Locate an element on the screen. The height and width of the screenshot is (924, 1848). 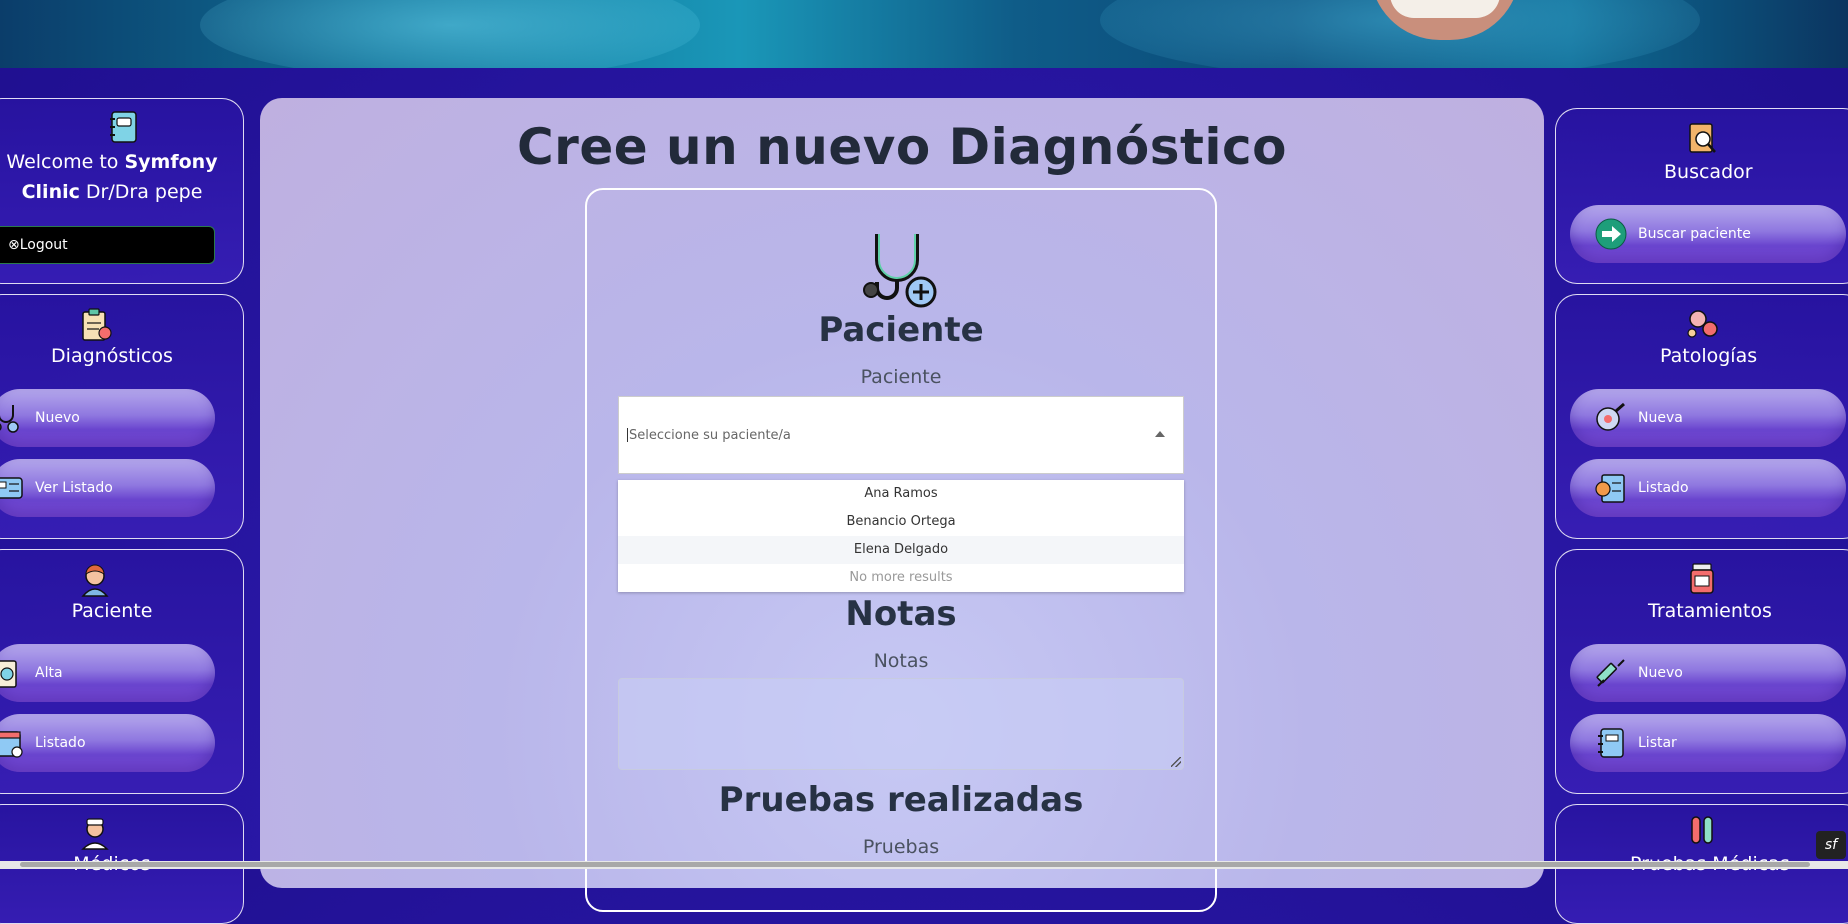
report-list-icon is located at coordinates (1610, 488).